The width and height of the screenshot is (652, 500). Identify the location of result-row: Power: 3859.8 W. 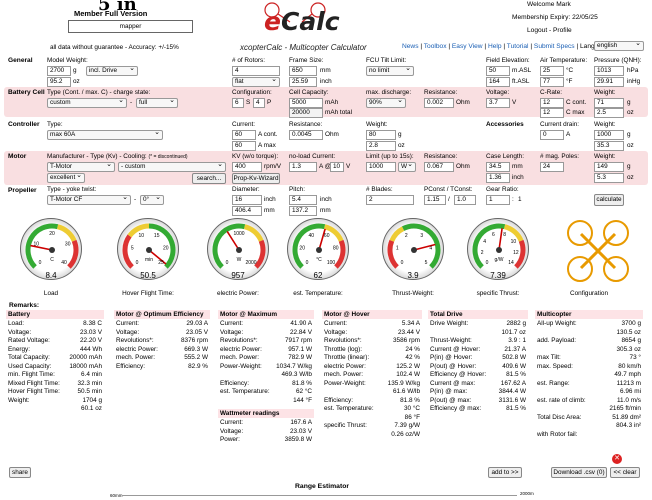
(266, 439).